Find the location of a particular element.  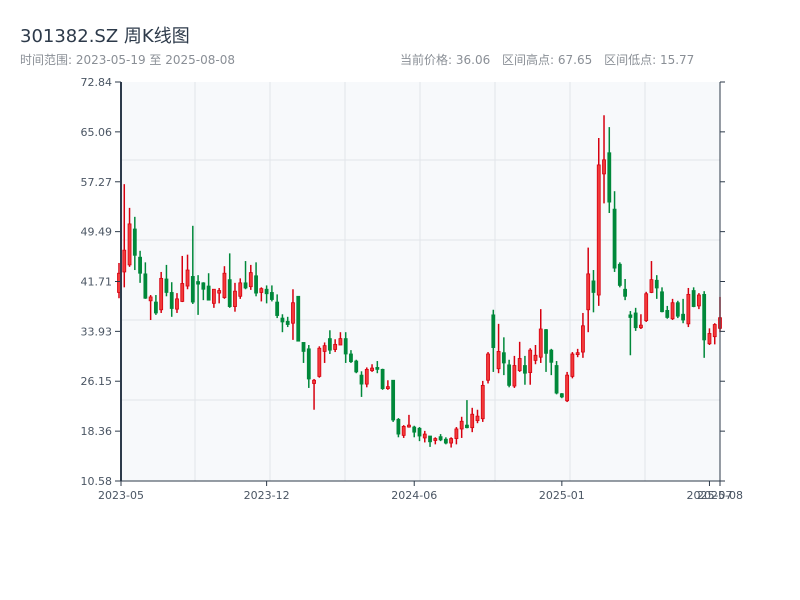

y-tick-label: 49.49 is located at coordinates (97, 232).